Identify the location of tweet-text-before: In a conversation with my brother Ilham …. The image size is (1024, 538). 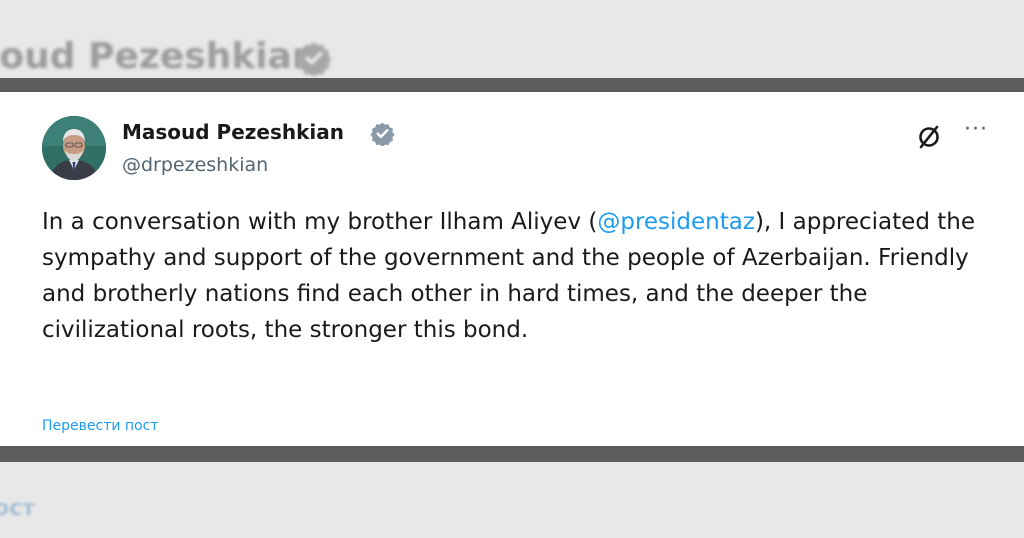
(320, 222).